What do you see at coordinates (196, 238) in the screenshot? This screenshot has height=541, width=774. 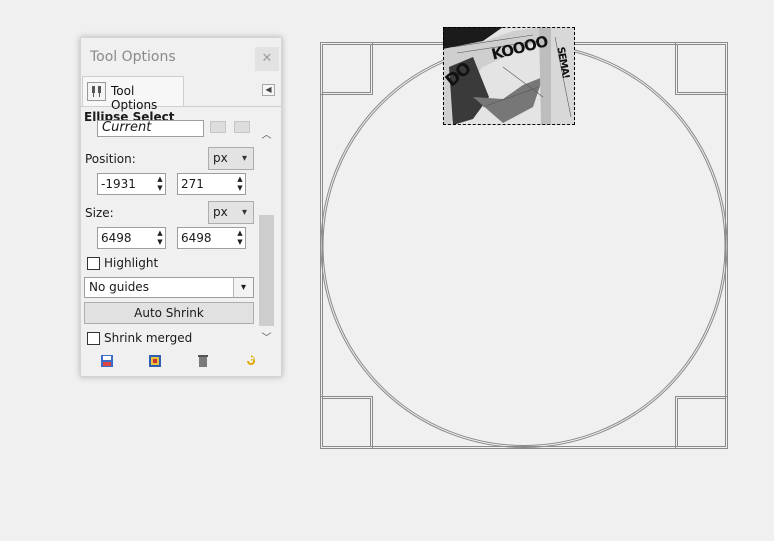 I see `size-height-value: 6498` at bounding box center [196, 238].